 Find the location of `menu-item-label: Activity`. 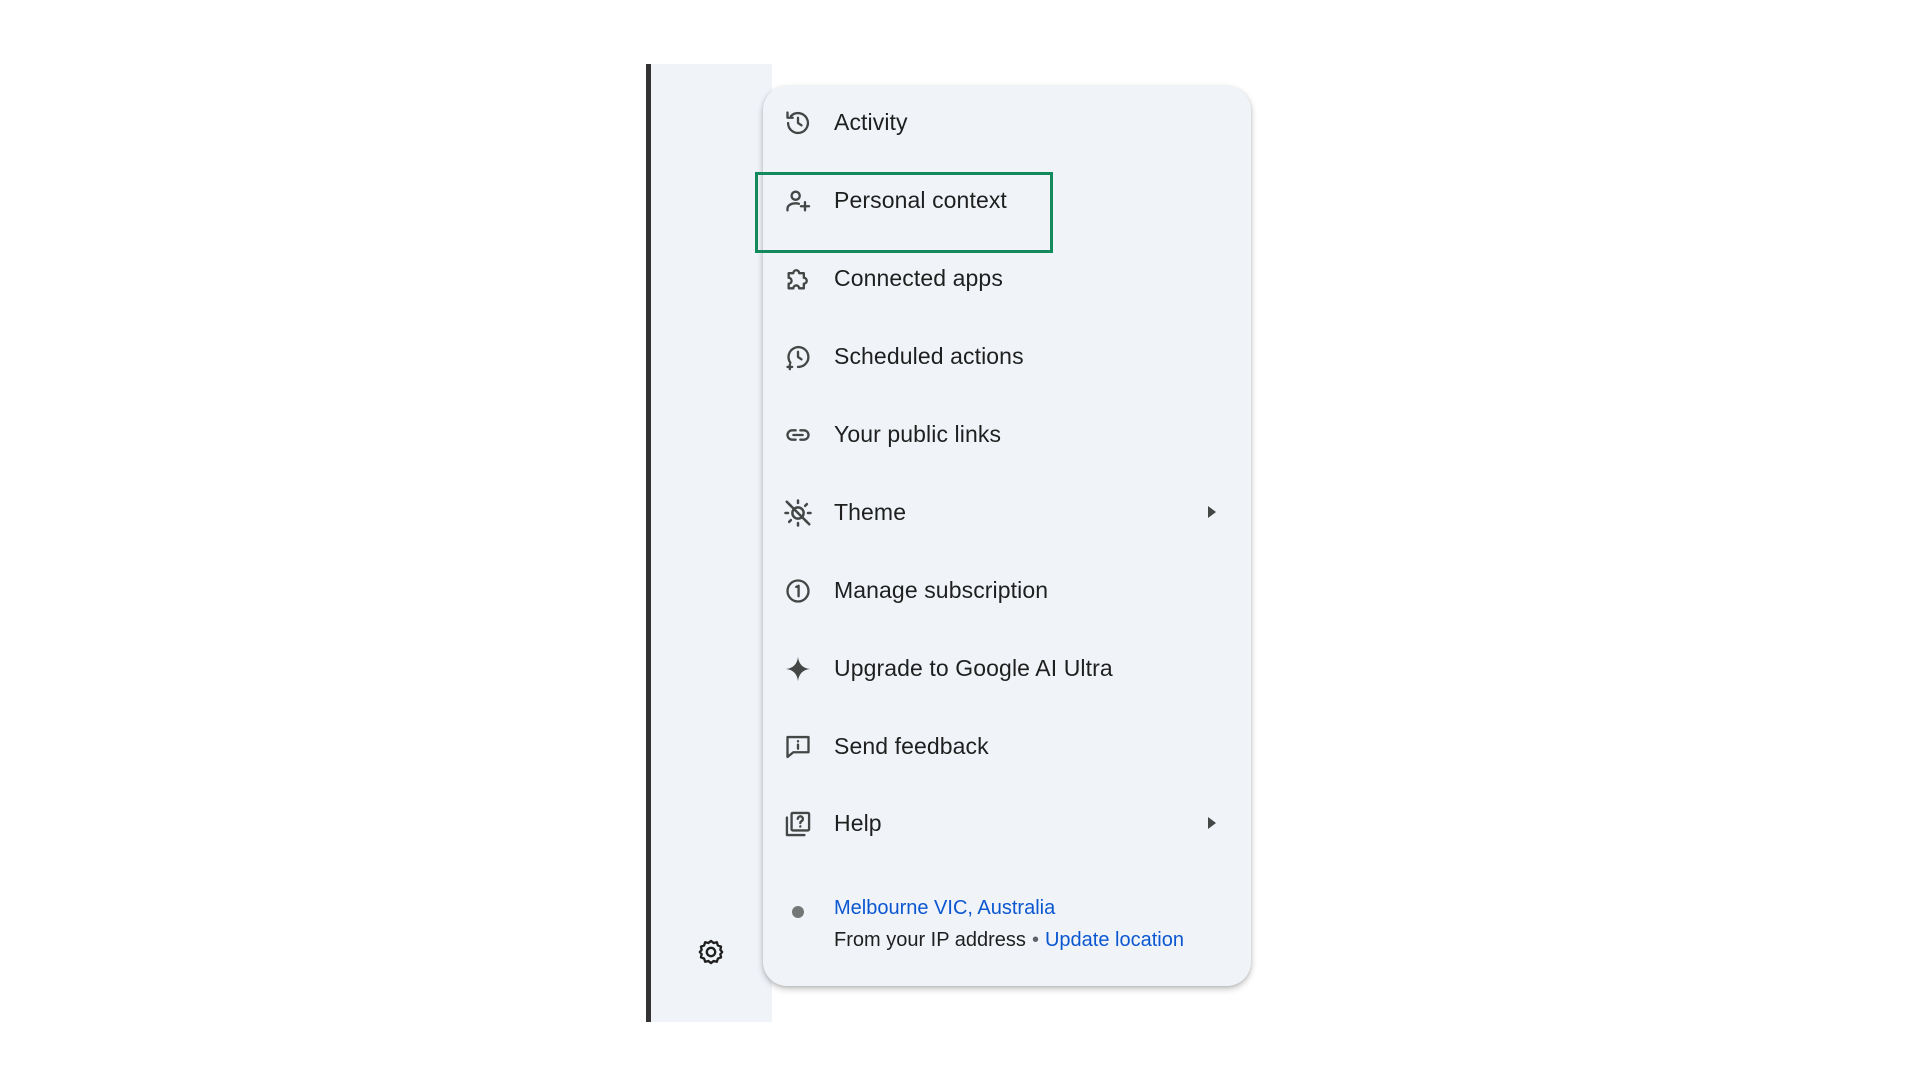

menu-item-label: Activity is located at coordinates (871, 121).